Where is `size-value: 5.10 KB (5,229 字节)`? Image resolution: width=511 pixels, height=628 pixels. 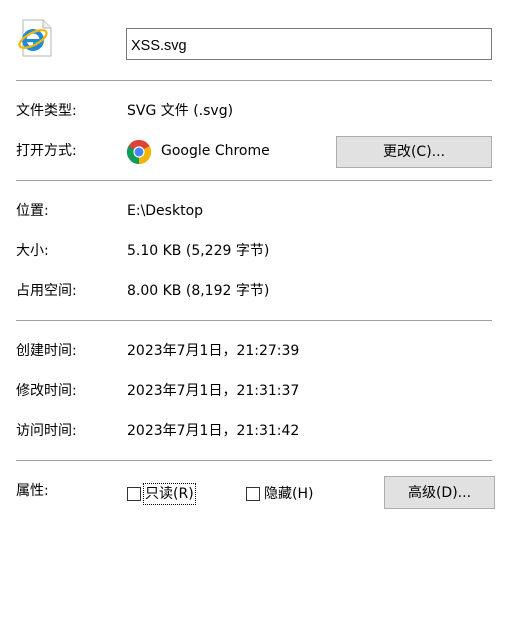 size-value: 5.10 KB (5,229 字节) is located at coordinates (198, 251).